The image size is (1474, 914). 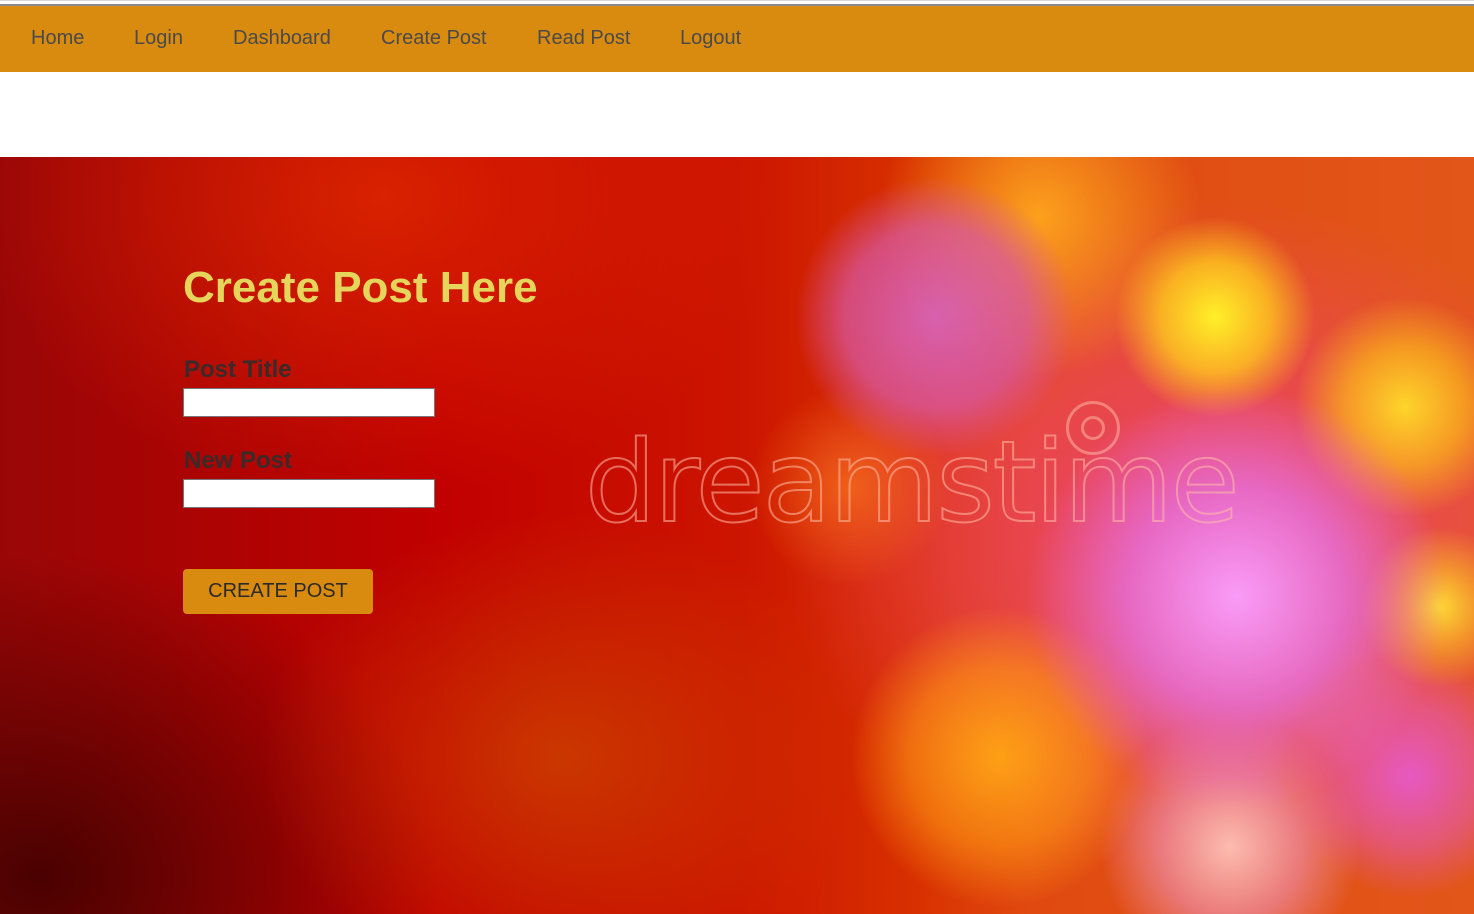 I want to click on nav-login-link: Login, so click(x=158, y=38).